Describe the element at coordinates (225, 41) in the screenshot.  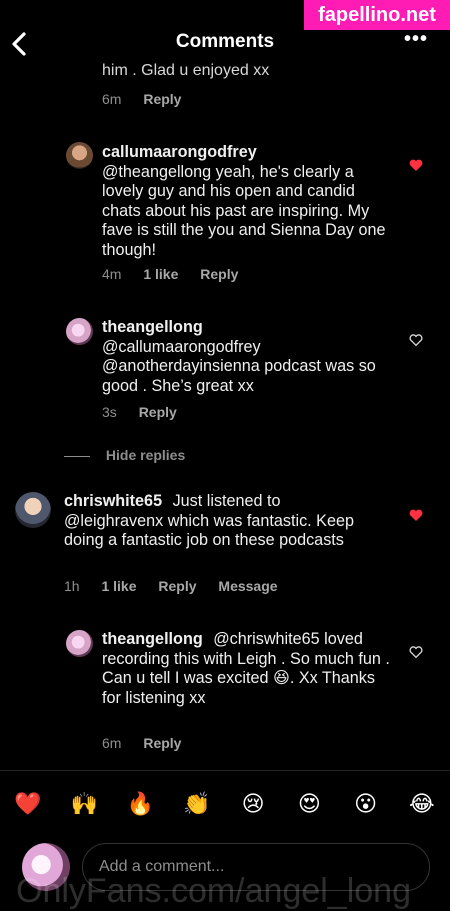
I see `page-title: Comments` at that location.